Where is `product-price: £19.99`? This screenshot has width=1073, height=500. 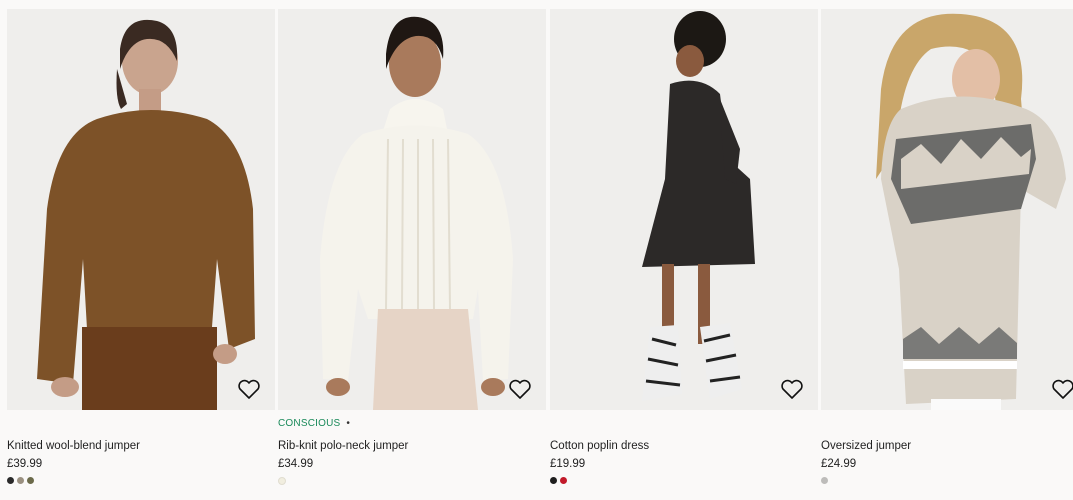 product-price: £19.99 is located at coordinates (568, 464).